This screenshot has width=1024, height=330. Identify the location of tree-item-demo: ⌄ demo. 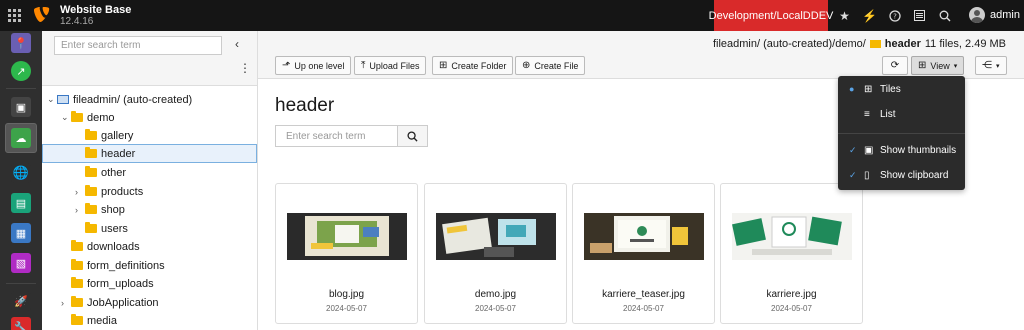
(149, 117).